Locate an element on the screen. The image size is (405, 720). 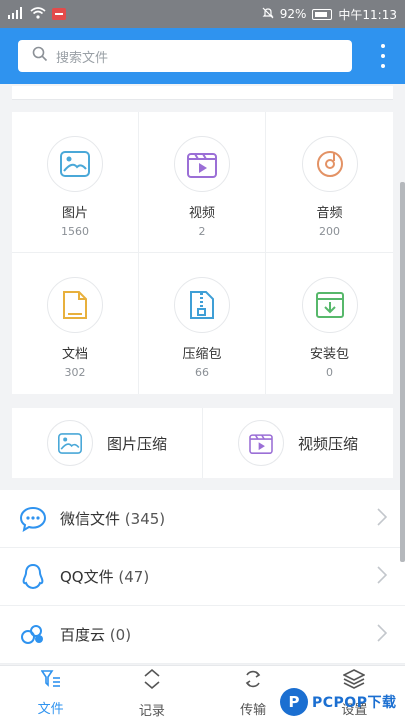
app-header: 搜索文件 is located at coordinates (202, 56).